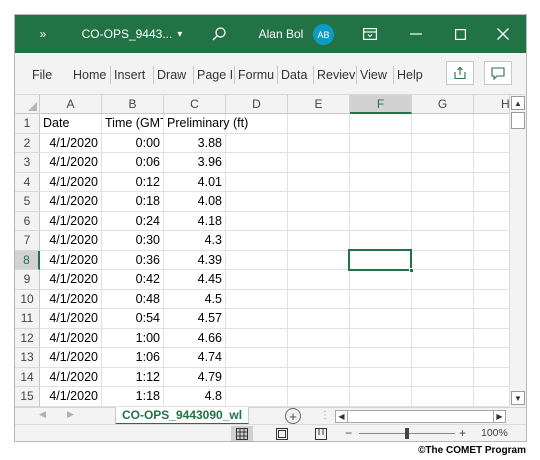 The width and height of the screenshot is (540, 460). Describe the element at coordinates (381, 143) in the screenshot. I see `cell-f2` at that location.